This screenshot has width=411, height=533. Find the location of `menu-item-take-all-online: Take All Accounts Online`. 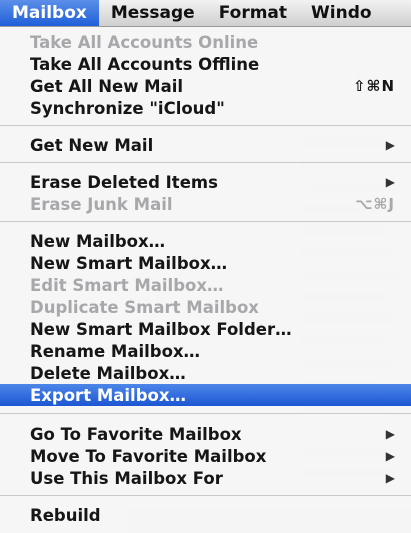

menu-item-take-all-online: Take All Accounts Online is located at coordinates (205, 42).